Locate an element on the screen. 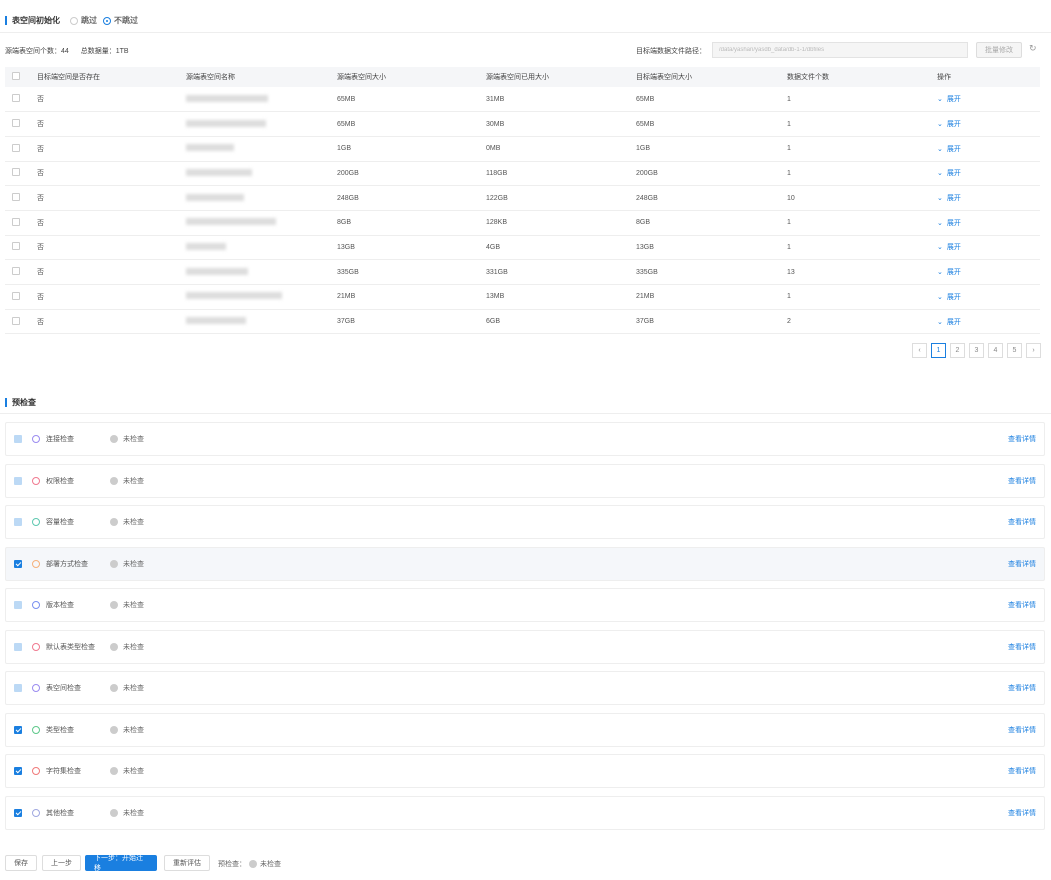 This screenshot has height=880, width=1051. source-size-cell: 1GB is located at coordinates (411, 149).